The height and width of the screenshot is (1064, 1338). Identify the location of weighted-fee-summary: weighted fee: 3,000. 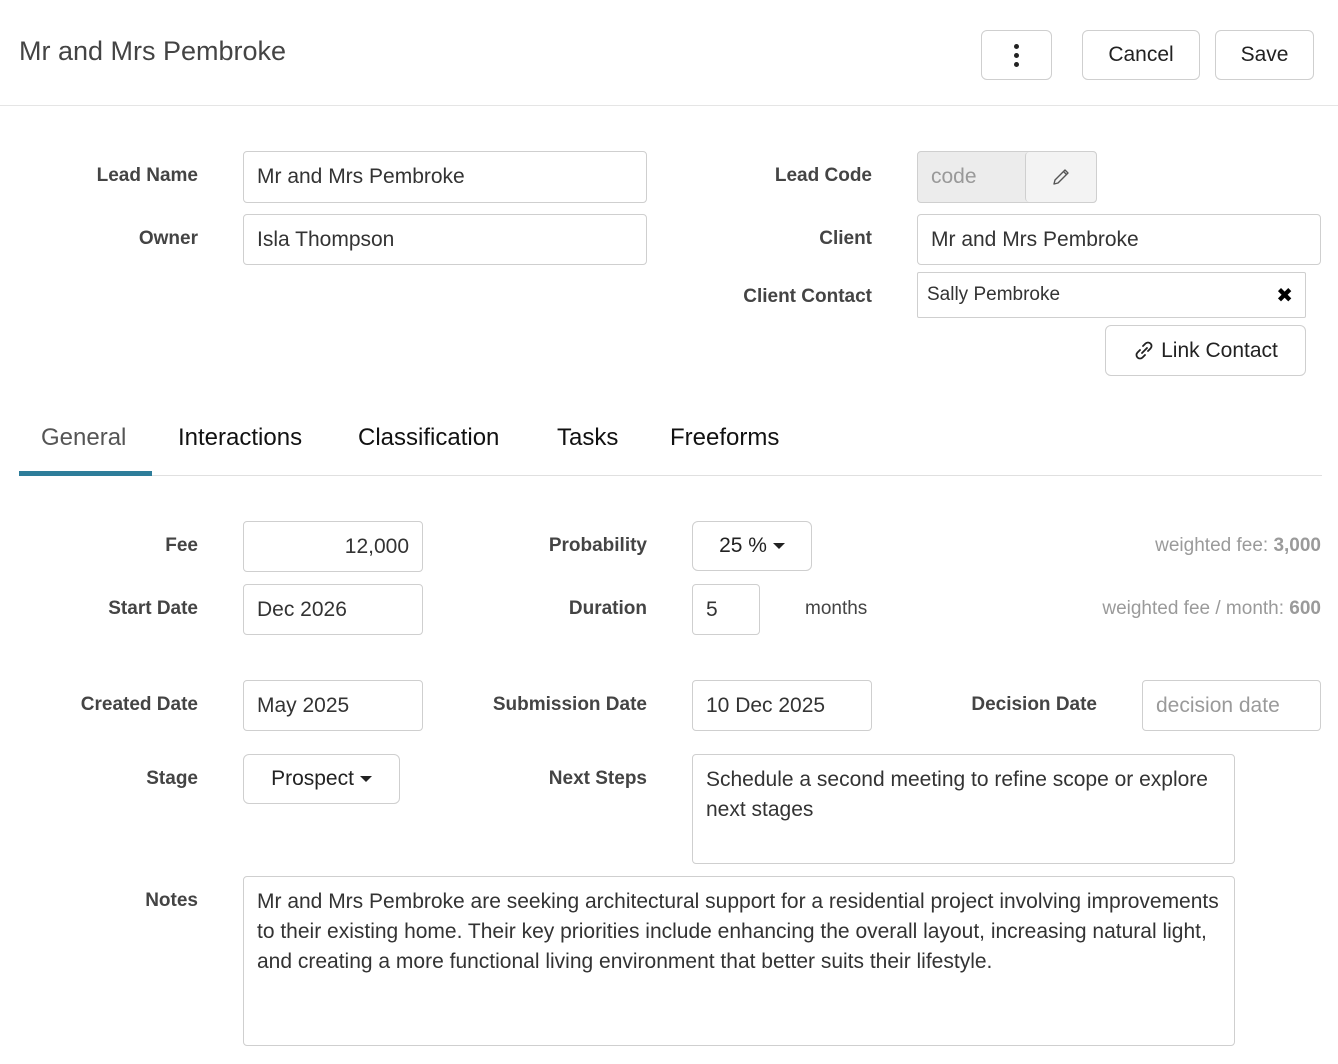
(1160, 546).